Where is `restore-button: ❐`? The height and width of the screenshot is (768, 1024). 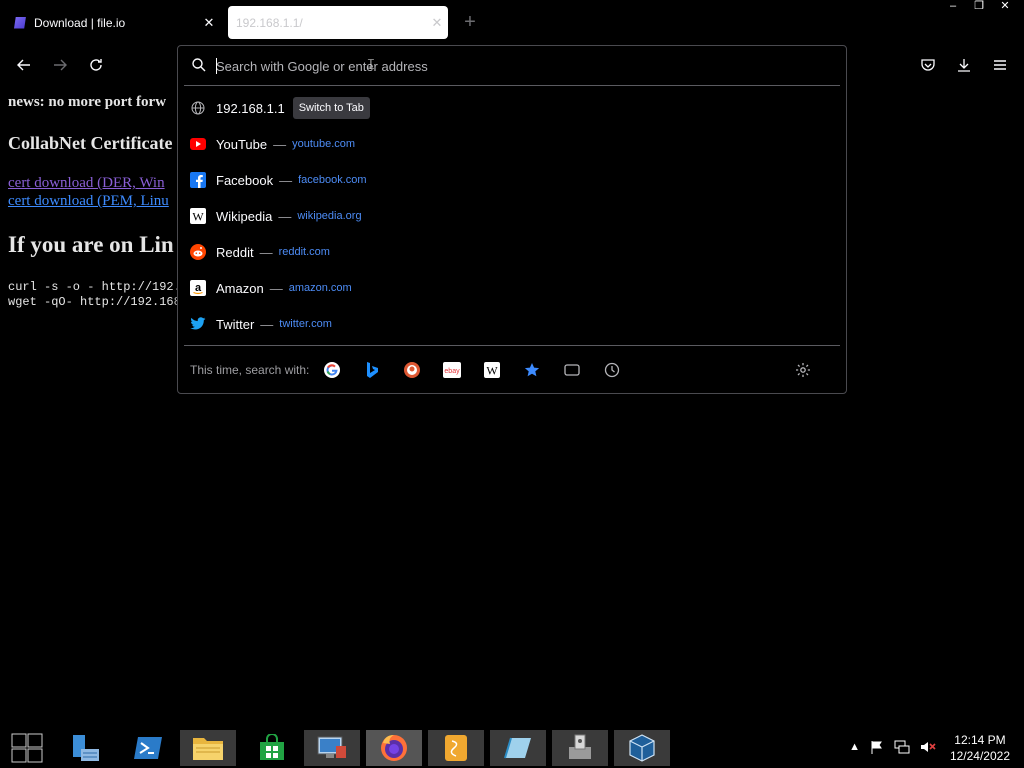 restore-button: ❐ is located at coordinates (979, 7).